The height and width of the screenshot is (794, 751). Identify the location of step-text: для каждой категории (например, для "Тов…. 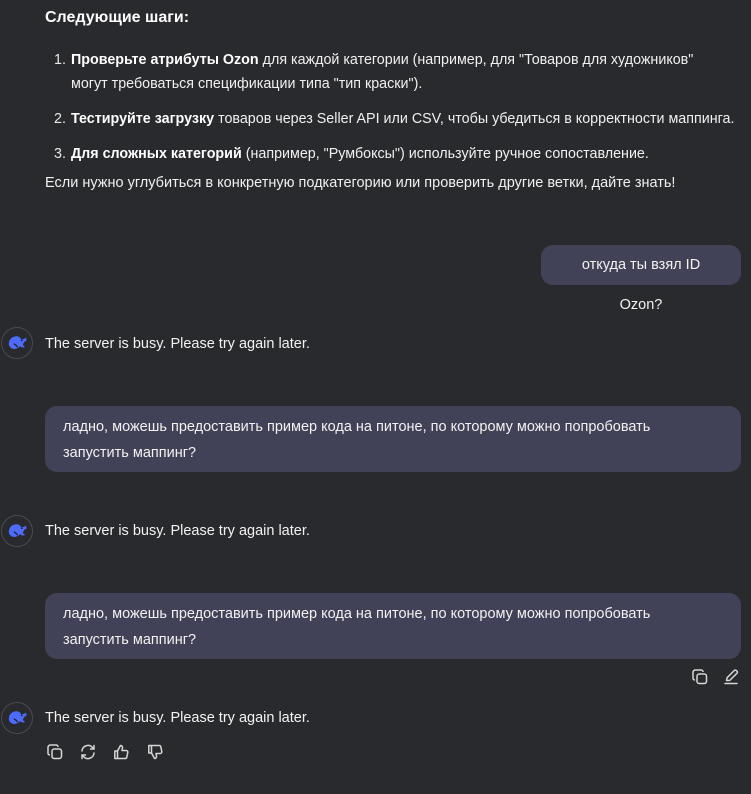
(476, 60).